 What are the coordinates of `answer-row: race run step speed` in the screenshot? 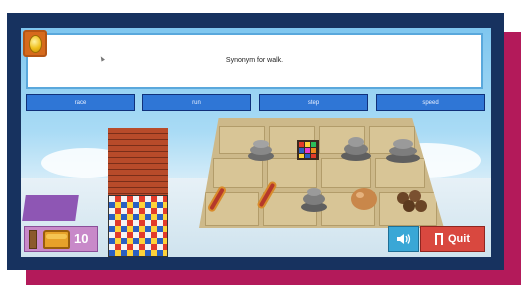 It's located at (255, 102).